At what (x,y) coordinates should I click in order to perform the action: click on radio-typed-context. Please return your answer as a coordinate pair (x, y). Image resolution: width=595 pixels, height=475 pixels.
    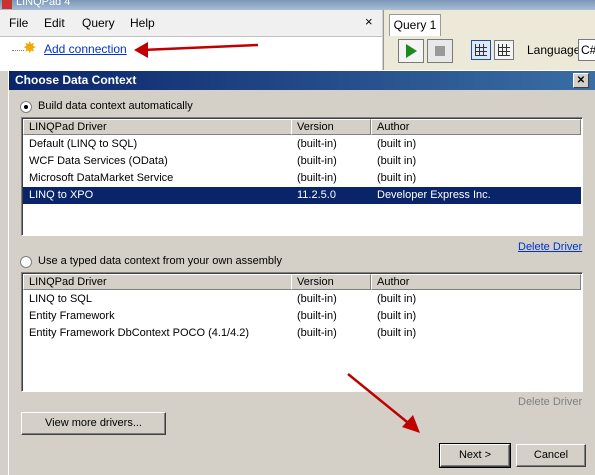
    Looking at the image, I should click on (26, 262).